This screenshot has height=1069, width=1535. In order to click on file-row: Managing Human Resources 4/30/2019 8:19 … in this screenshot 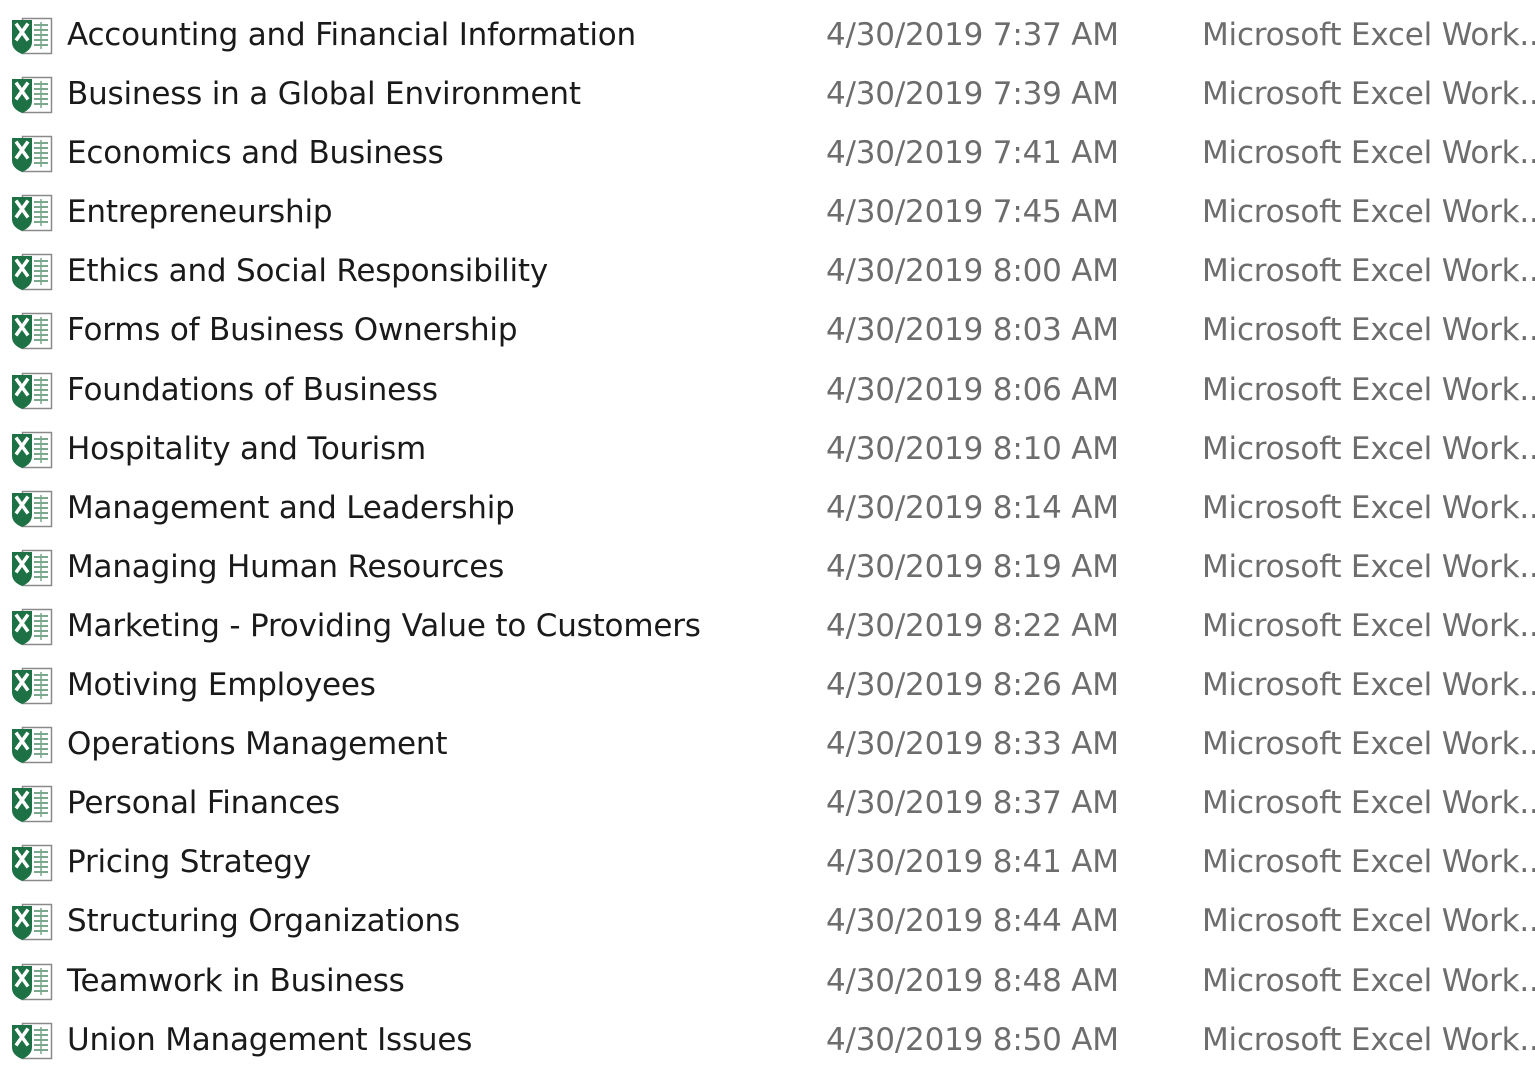, I will do `click(767, 566)`.